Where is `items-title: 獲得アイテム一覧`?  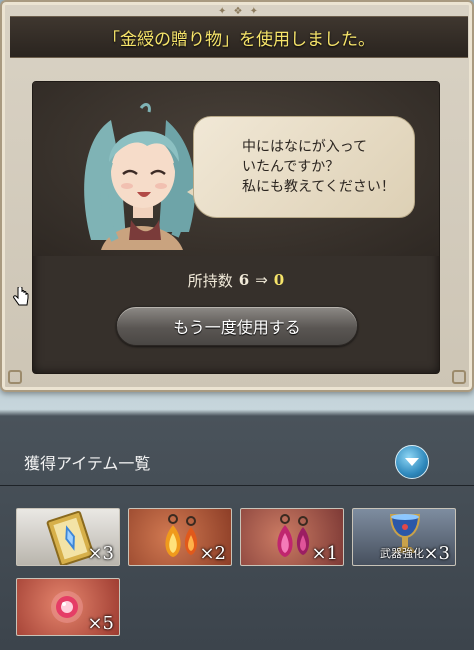
items-title: 獲得アイテム一覧 is located at coordinates (87, 463).